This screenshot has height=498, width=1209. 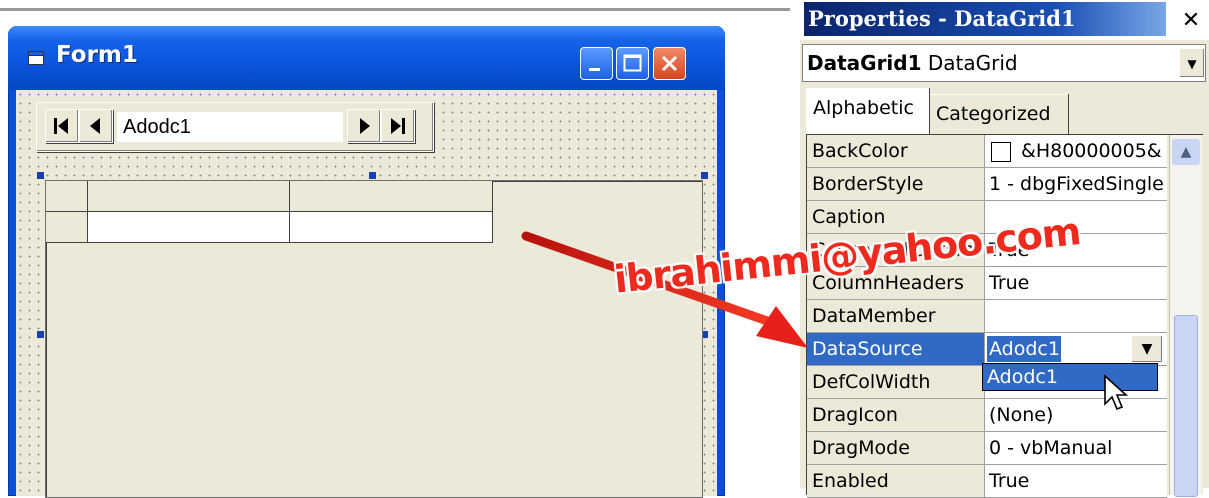 What do you see at coordinates (1116, 392) in the screenshot?
I see `mouse-cursor-icon` at bounding box center [1116, 392].